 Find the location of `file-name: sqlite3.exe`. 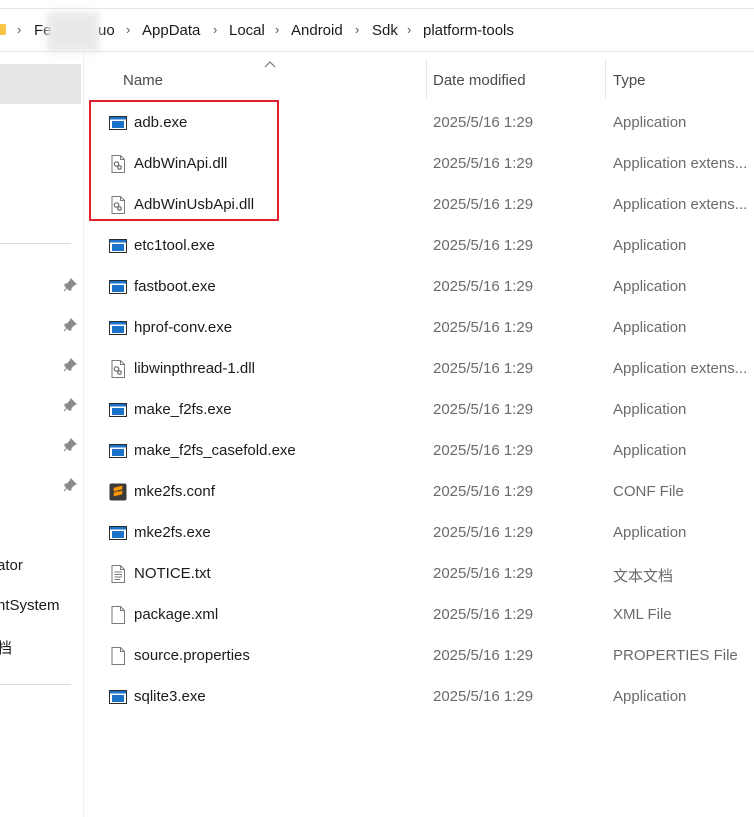

file-name: sqlite3.exe is located at coordinates (170, 696).